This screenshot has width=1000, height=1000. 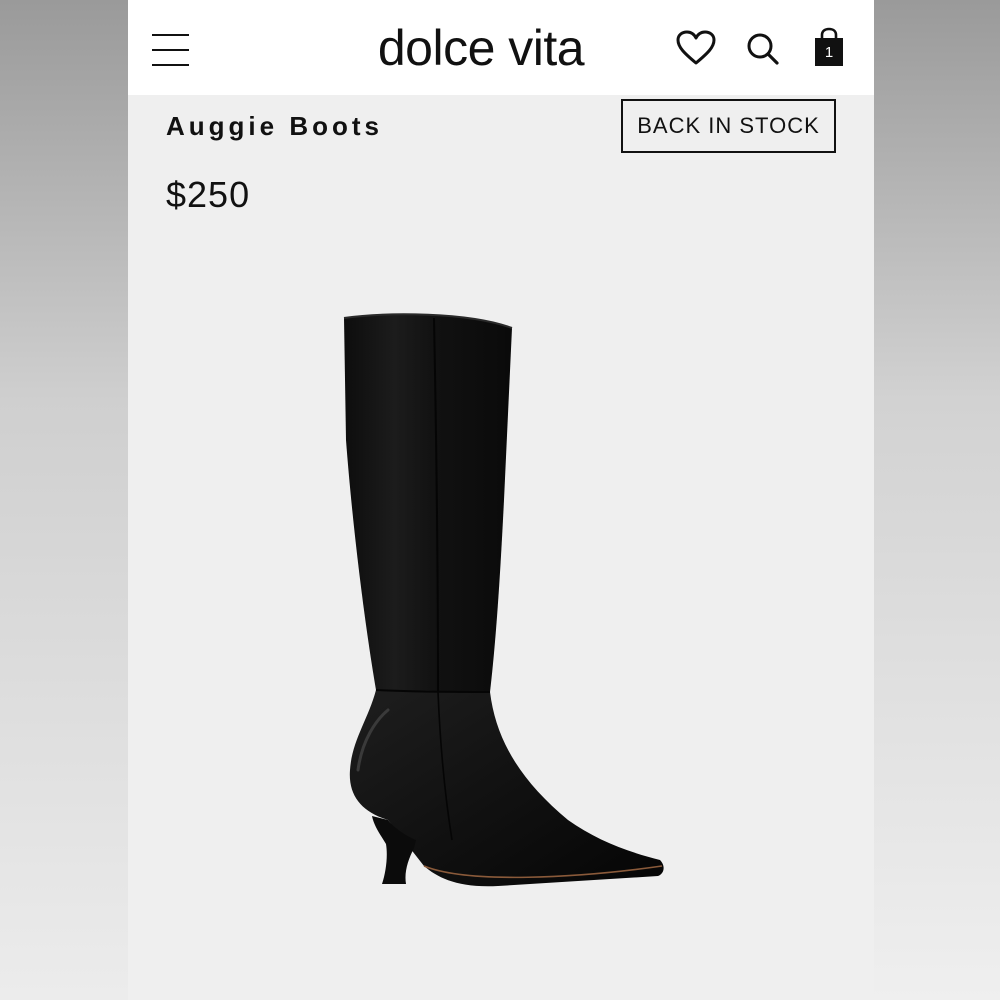 What do you see at coordinates (829, 52) in the screenshot?
I see `bag-count-badge: 1` at bounding box center [829, 52].